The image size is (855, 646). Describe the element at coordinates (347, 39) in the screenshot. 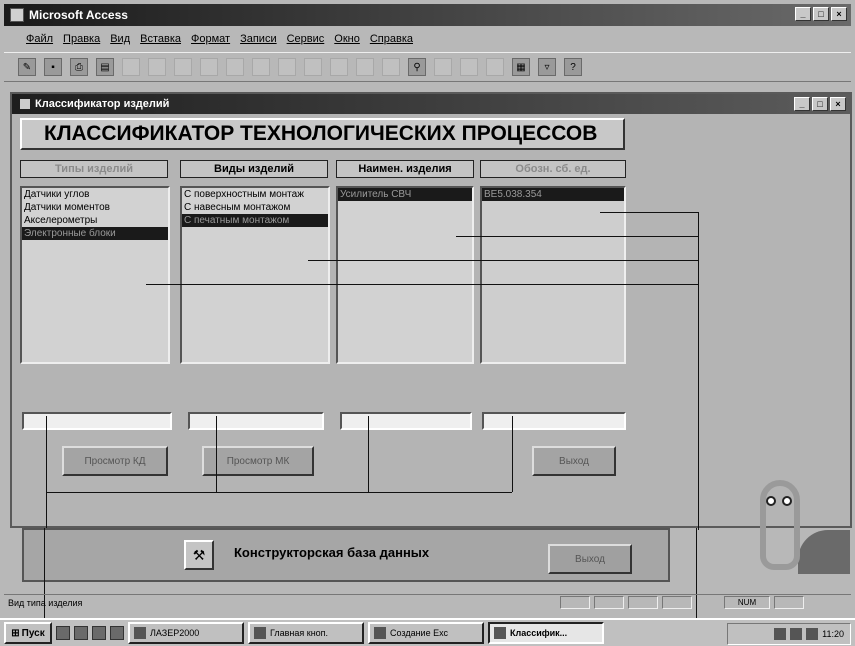

I see `menu-window: Окно` at that location.